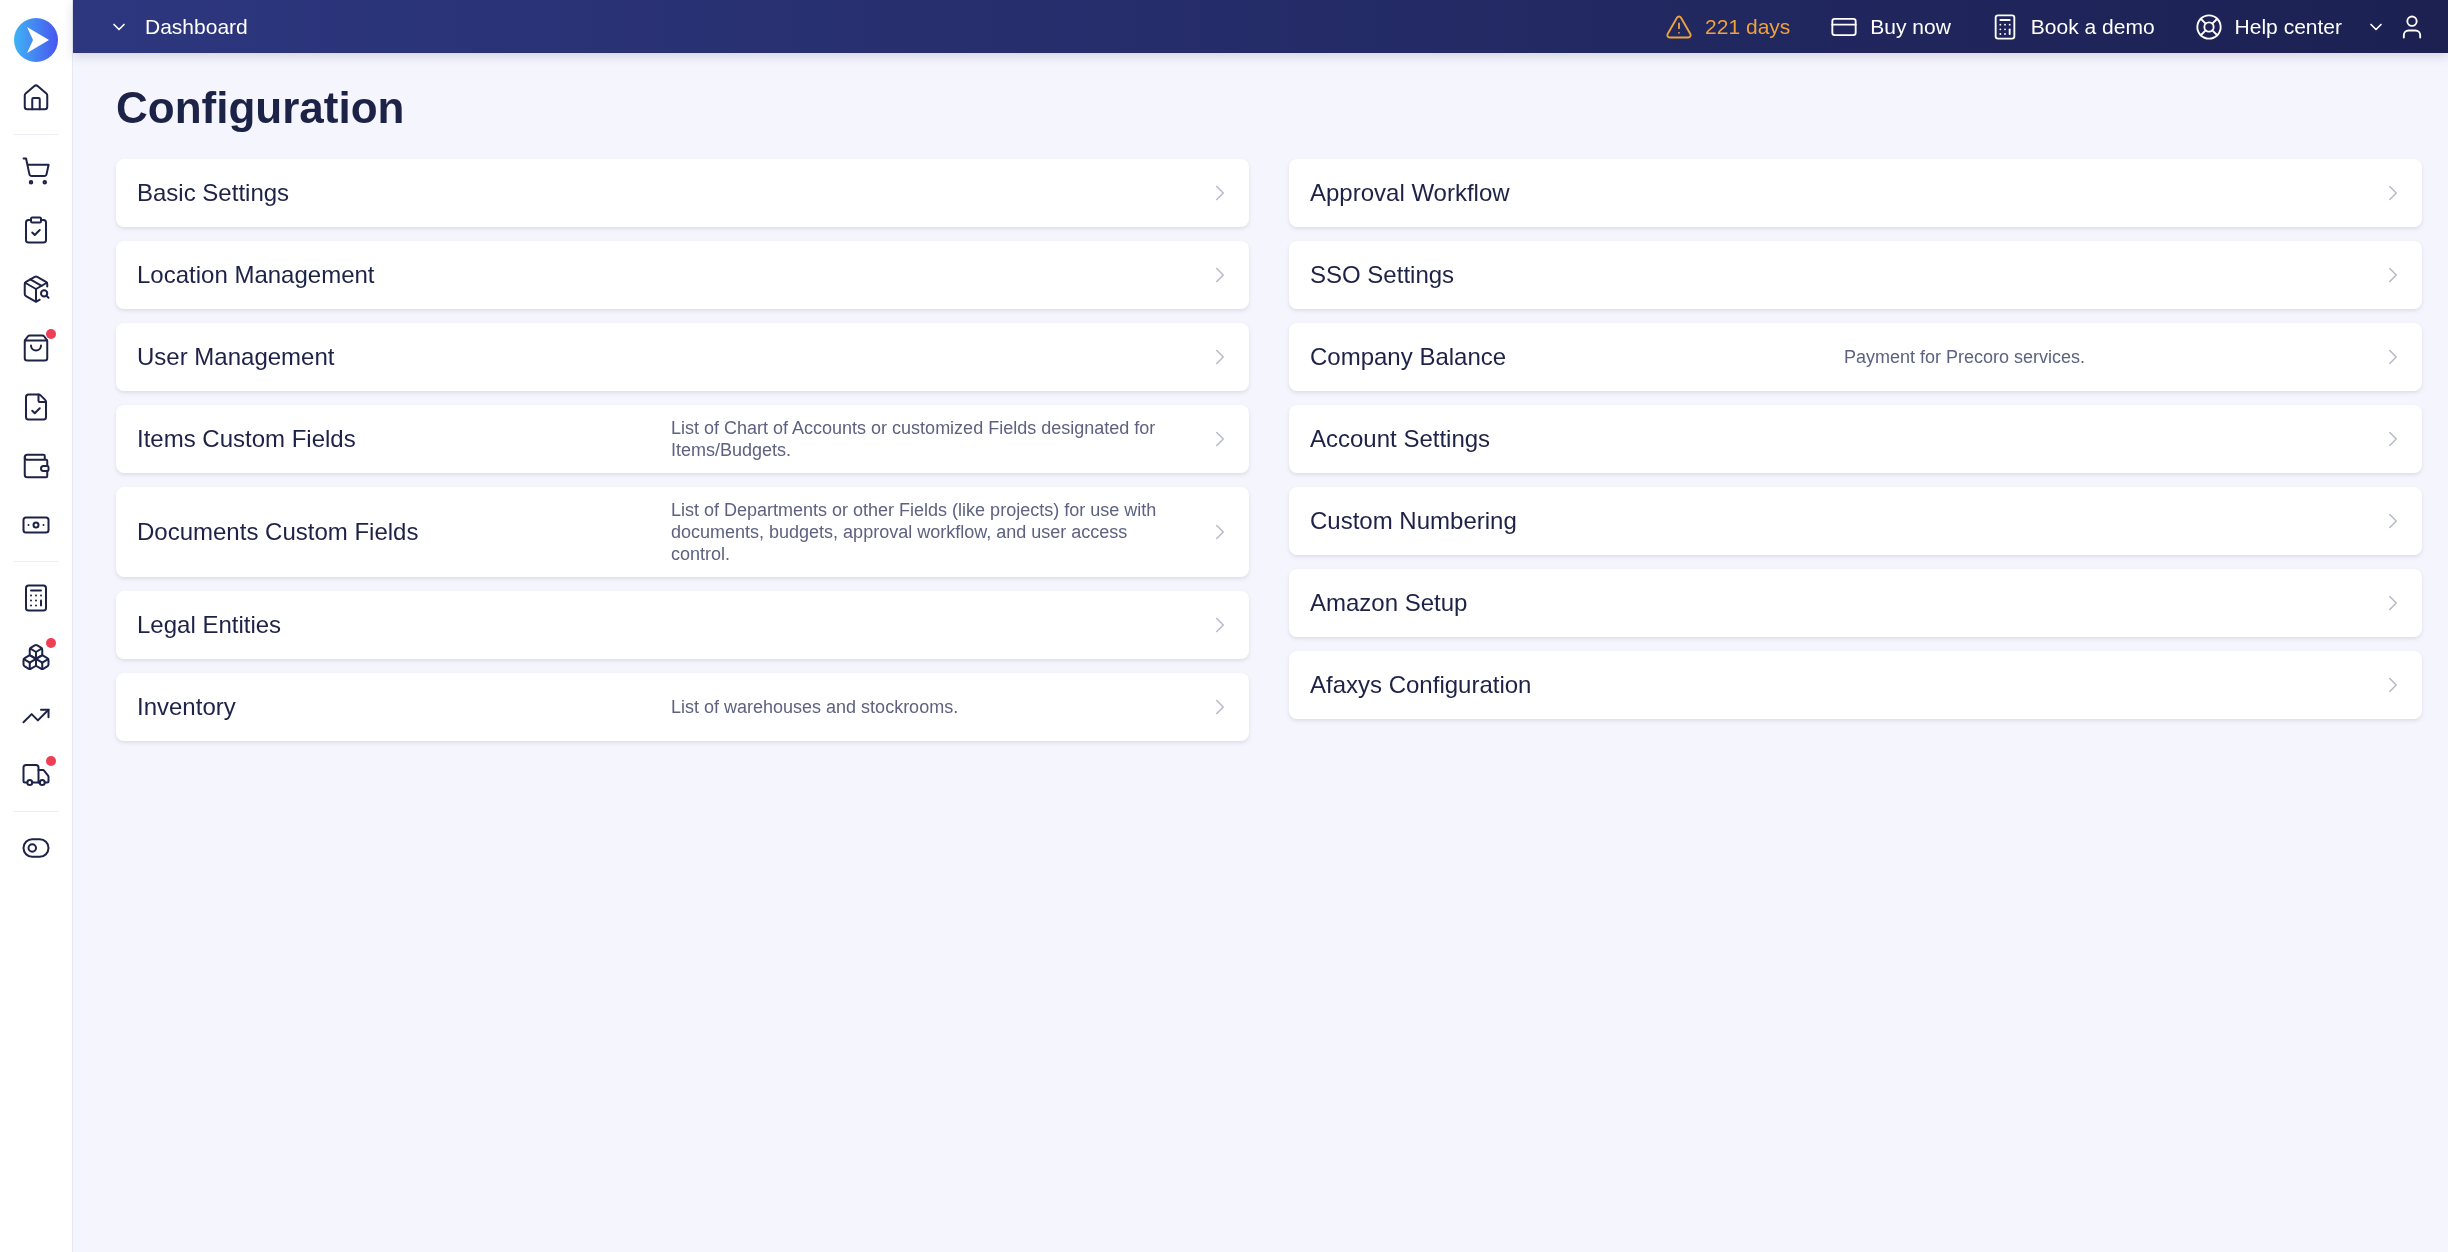  I want to click on settings-card: Items Custom Fields List of Chart of Accounts or customized Fields designated for Items/Budgets., so click(682, 439).